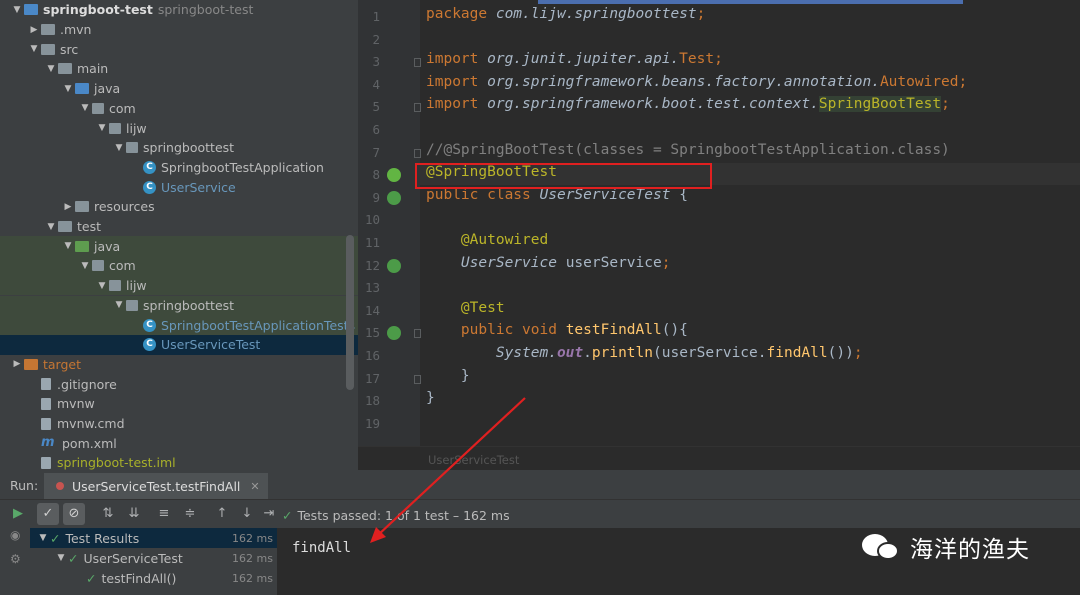  I want to click on code-line: public class UserServiceTest {, so click(557, 195).